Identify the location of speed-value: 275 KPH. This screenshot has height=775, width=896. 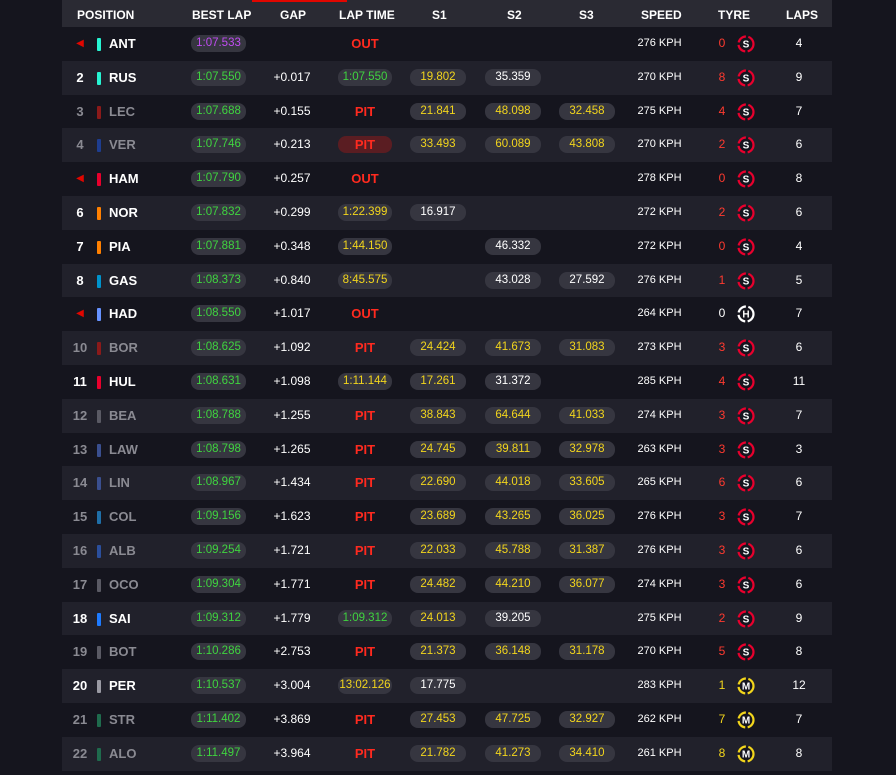
(659, 617).